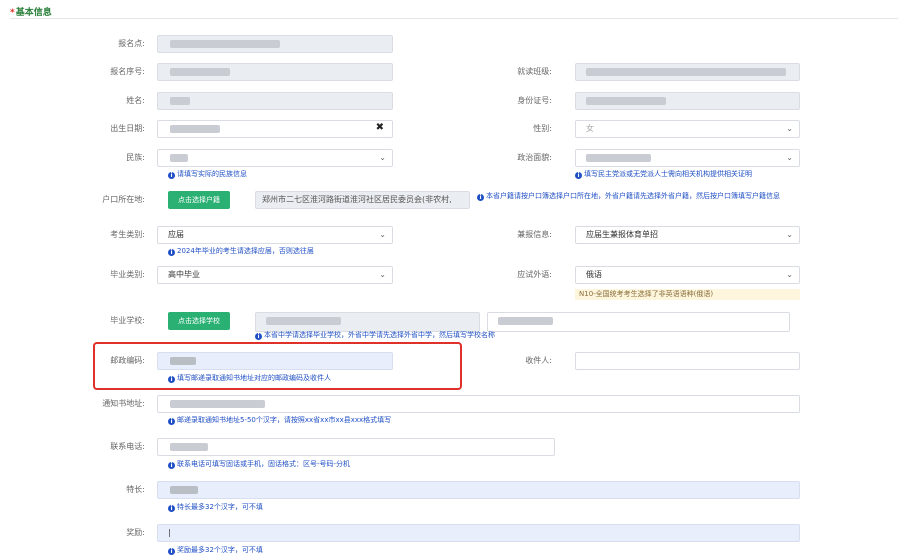  What do you see at coordinates (123, 403) in the screenshot?
I see `label-tongzhishu: 通知书地址:` at bounding box center [123, 403].